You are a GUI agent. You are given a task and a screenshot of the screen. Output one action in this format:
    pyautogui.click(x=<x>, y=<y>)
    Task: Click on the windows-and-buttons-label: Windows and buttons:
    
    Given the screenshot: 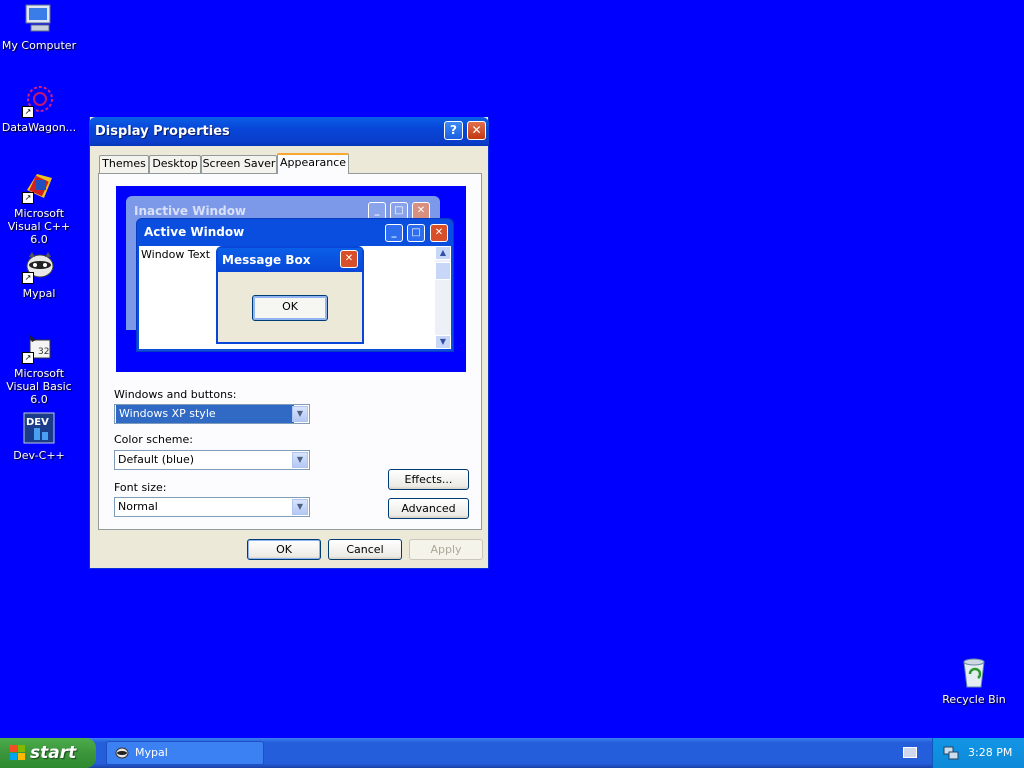 What is the action you would take?
    pyautogui.click(x=175, y=394)
    